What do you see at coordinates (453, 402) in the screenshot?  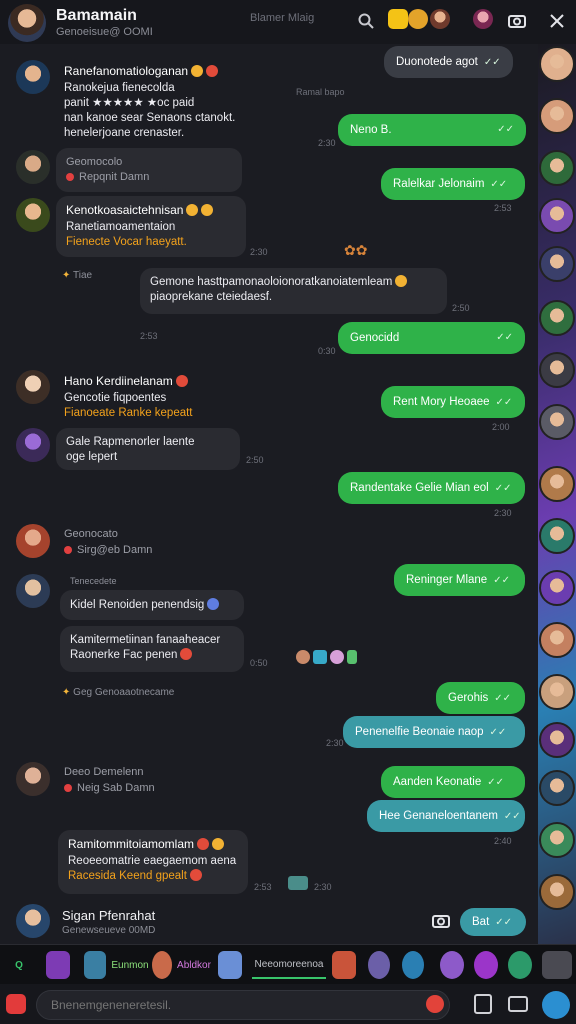 I see `outgoing-message: Rent Mory Heoaee ✓✓` at bounding box center [453, 402].